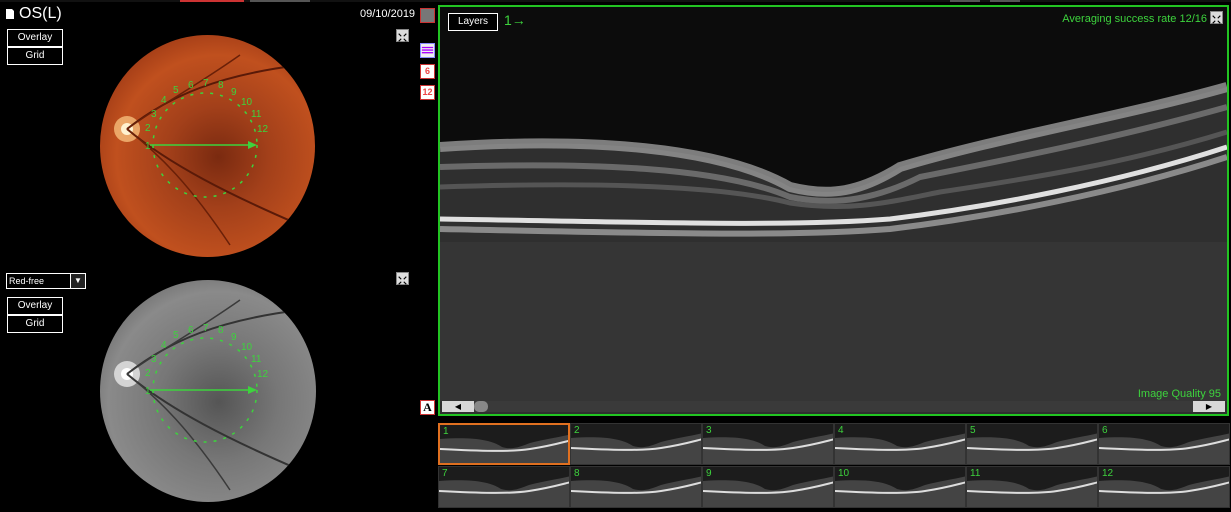 The height and width of the screenshot is (512, 1231). I want to click on thumbnail-number: 6, so click(1105, 430).